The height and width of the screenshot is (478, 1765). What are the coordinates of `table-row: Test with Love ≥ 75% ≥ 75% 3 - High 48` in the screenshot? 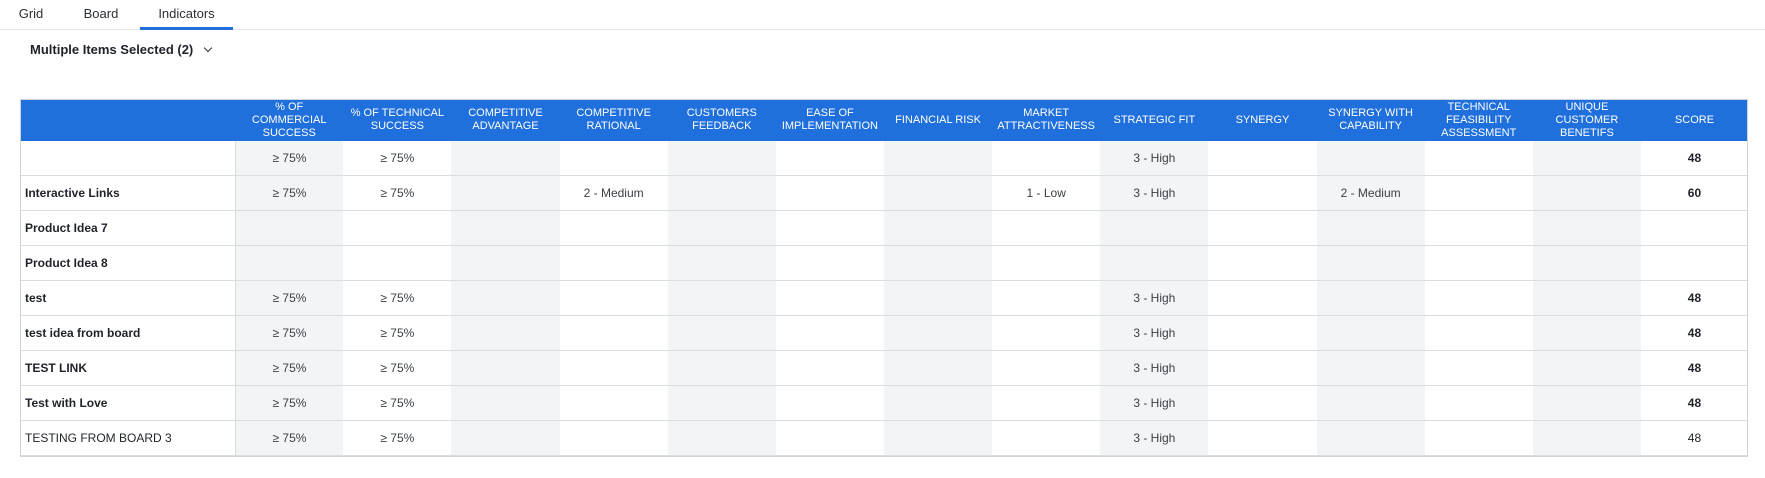 It's located at (884, 403).